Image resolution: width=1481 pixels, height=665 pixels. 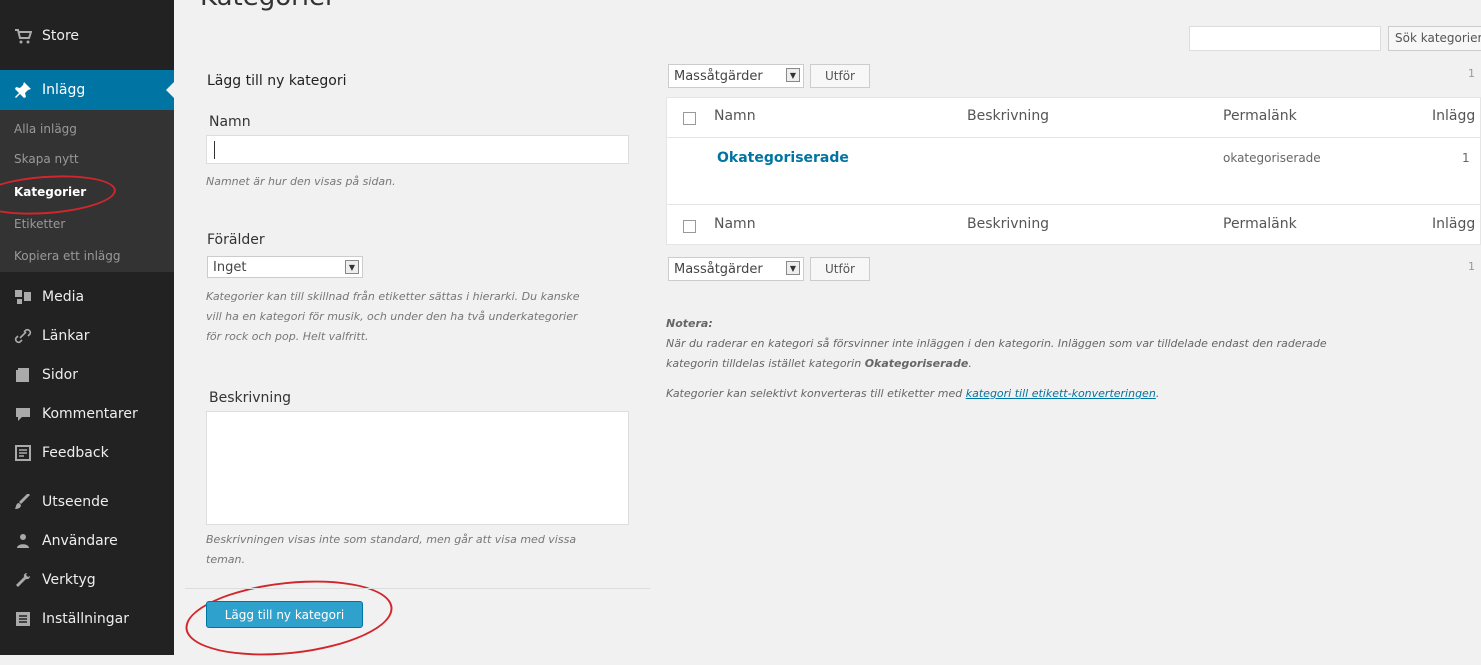 What do you see at coordinates (69, 580) in the screenshot?
I see `menu-label: Verktyg` at bounding box center [69, 580].